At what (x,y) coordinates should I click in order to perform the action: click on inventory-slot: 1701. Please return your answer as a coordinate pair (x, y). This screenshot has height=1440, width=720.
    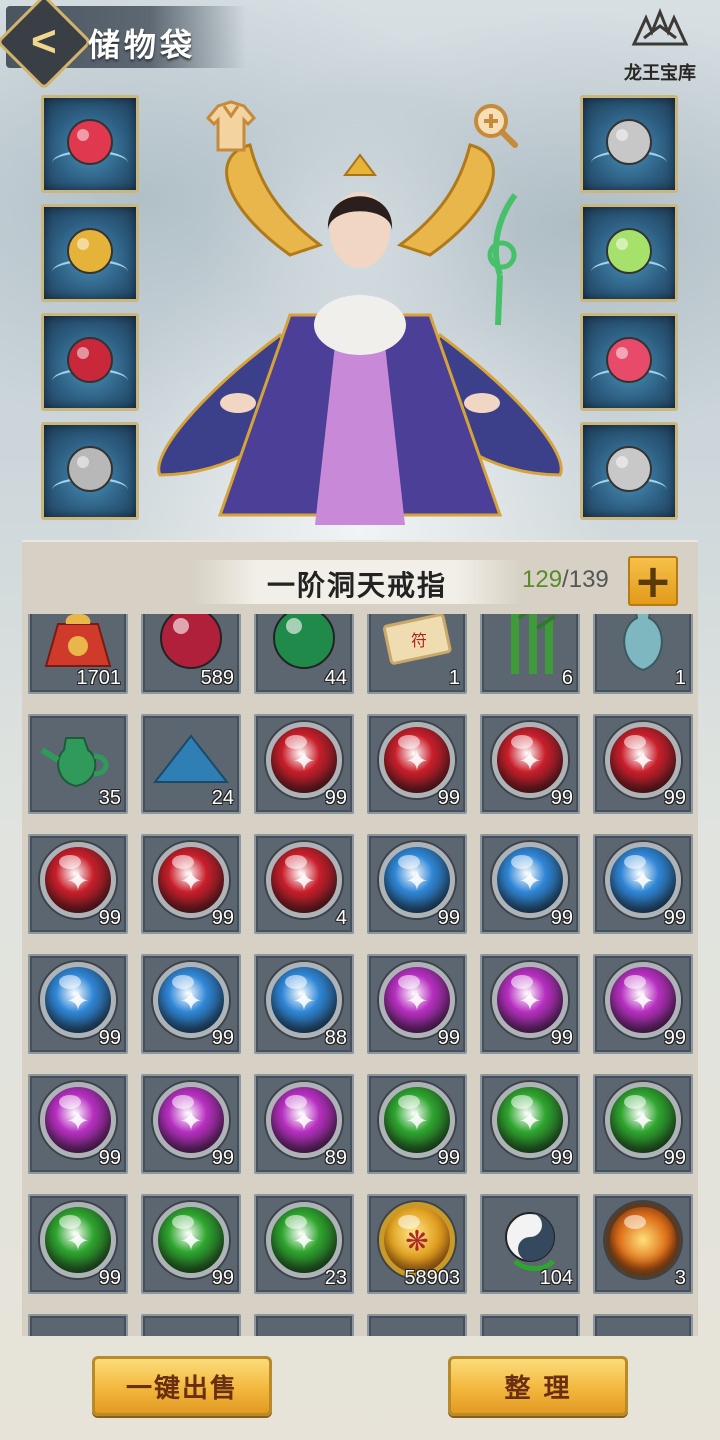
    Looking at the image, I should click on (78, 654).